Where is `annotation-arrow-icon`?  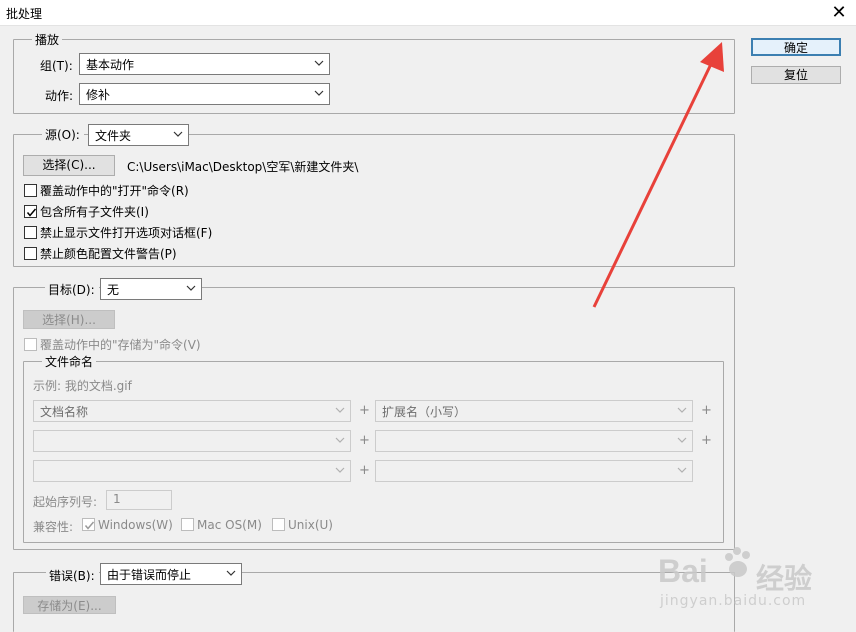
annotation-arrow-icon is located at coordinates (658, 175).